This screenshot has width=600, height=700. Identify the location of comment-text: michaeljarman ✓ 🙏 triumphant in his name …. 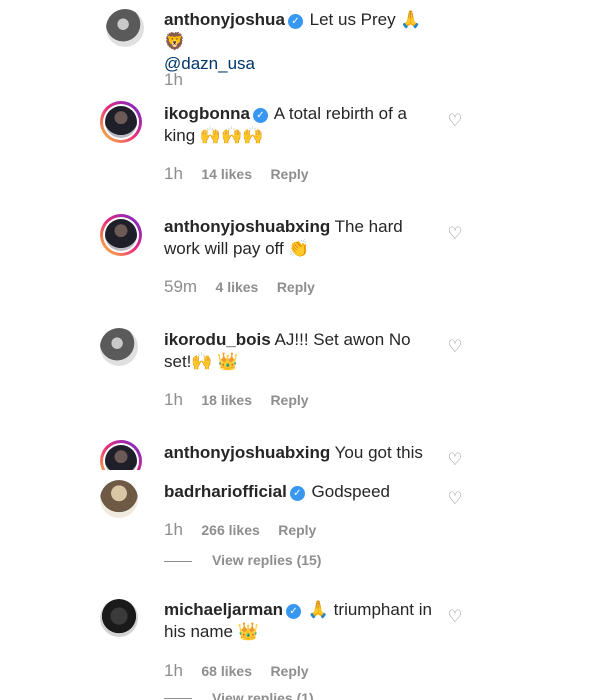
(299, 621).